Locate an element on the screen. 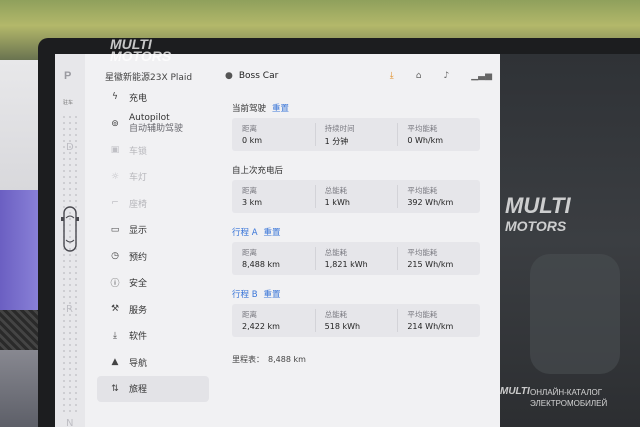 The image size is (640, 427). stat-value: 214 Wh/km is located at coordinates (430, 326).